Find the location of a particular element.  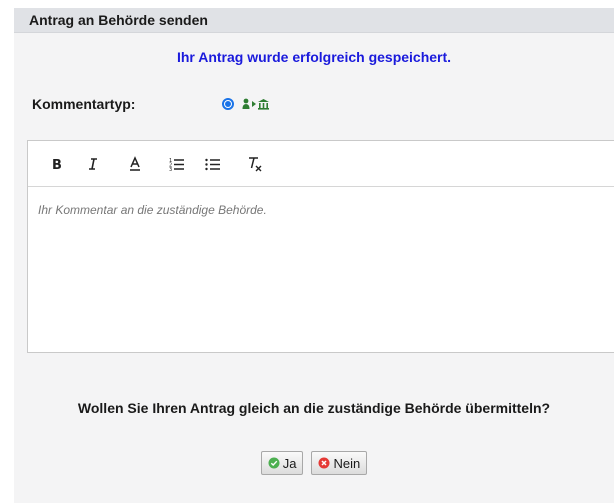

button-row: Ja Nein is located at coordinates (314, 463).